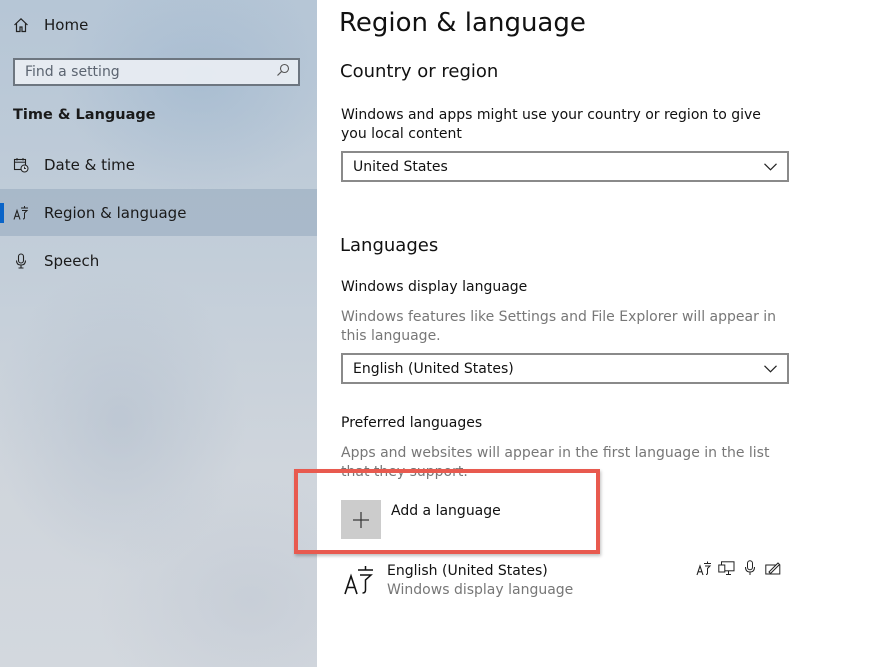  I want to click on country-heading: Country or region, so click(419, 71).